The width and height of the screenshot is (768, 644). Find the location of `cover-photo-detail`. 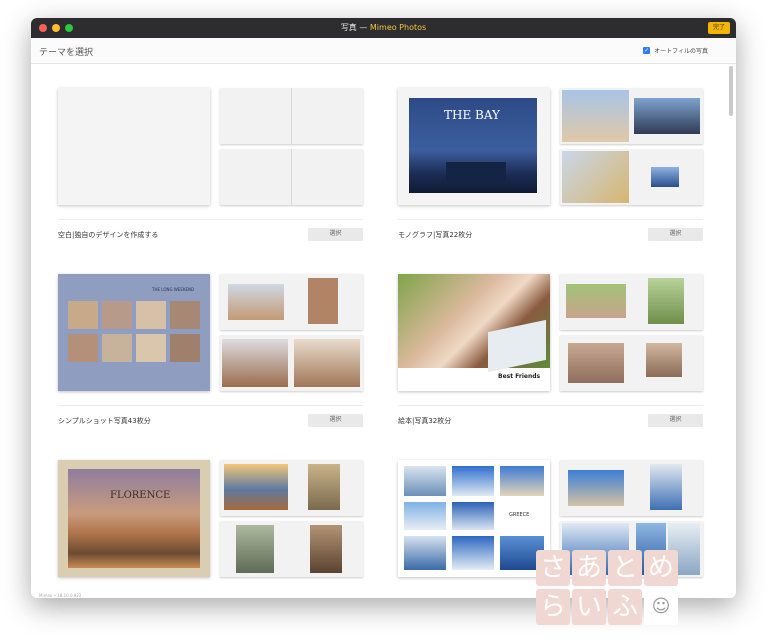

cover-photo-detail is located at coordinates (476, 172).